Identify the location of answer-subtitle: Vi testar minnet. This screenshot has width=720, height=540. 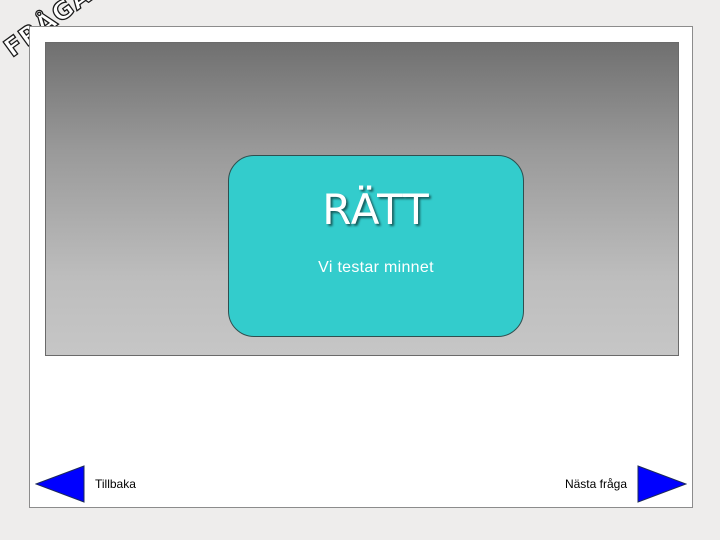
(376, 267).